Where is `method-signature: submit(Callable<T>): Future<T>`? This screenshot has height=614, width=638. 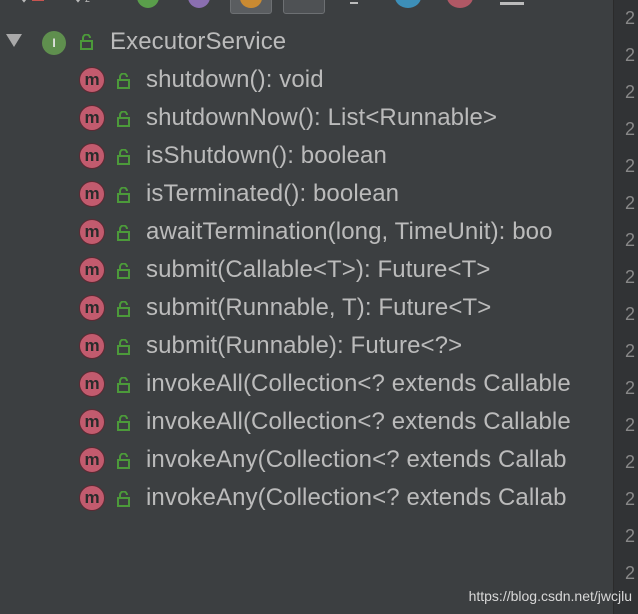 method-signature: submit(Callable<T>): Future<T> is located at coordinates (318, 269).